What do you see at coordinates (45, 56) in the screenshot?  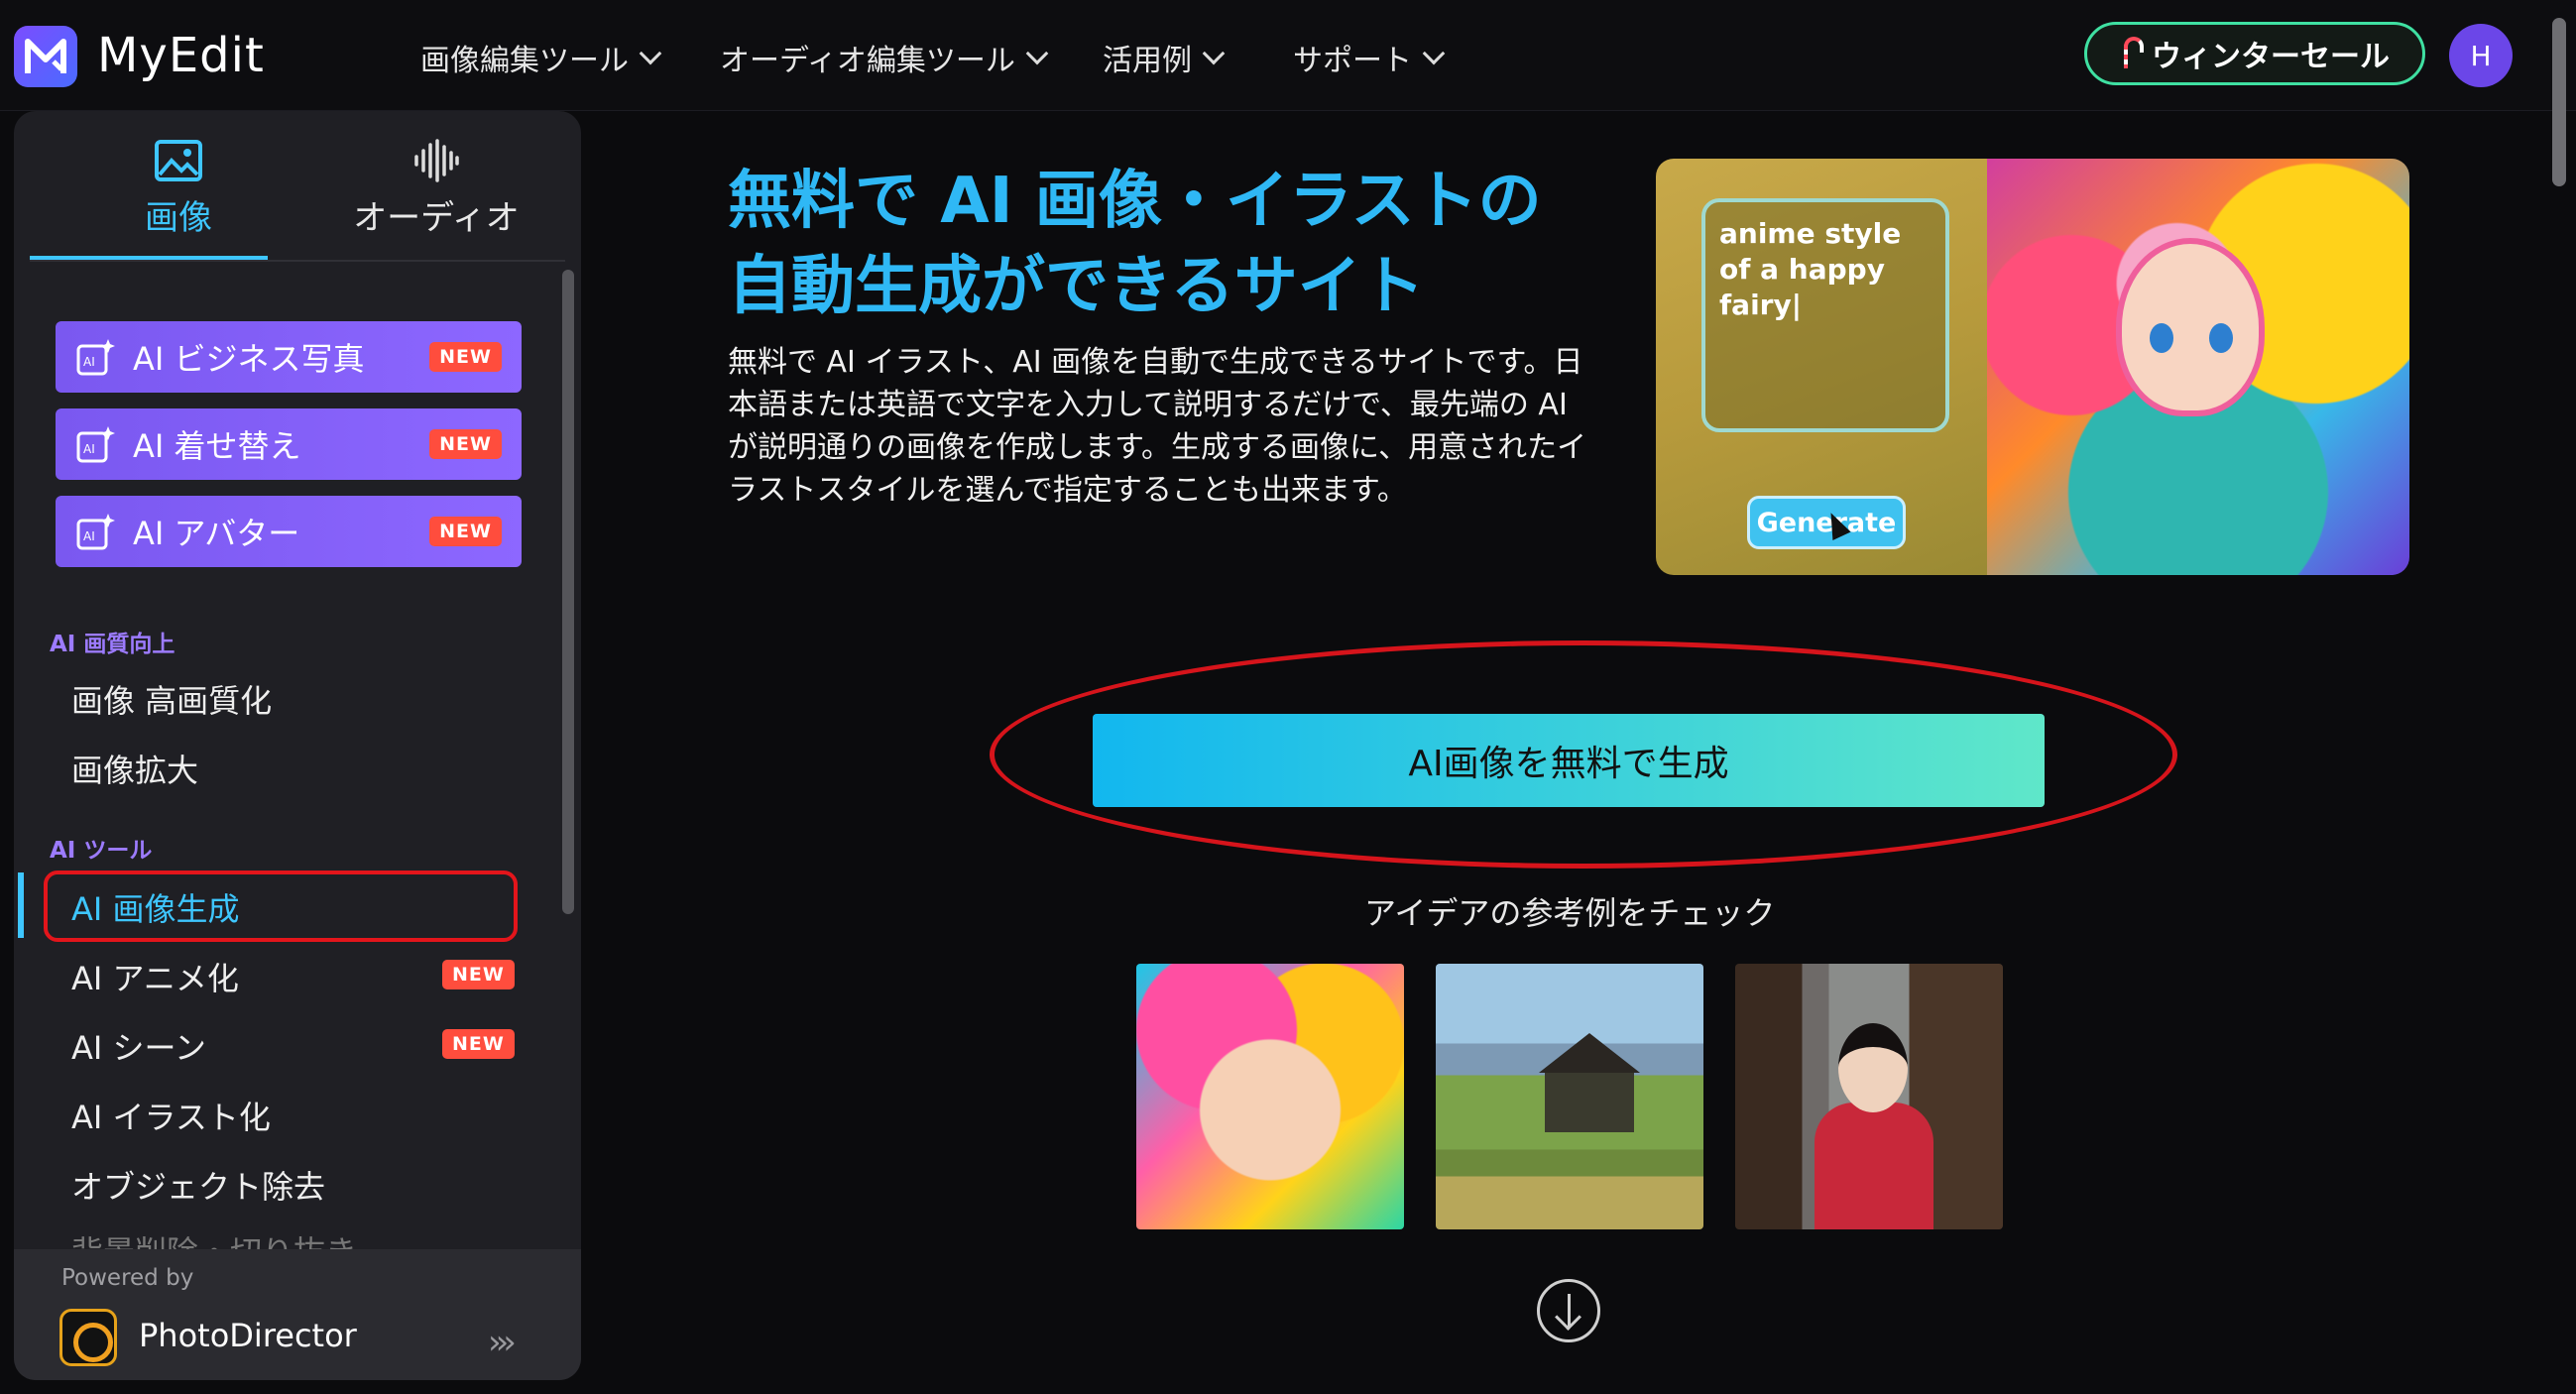 I see `myedit-logo-icon` at bounding box center [45, 56].